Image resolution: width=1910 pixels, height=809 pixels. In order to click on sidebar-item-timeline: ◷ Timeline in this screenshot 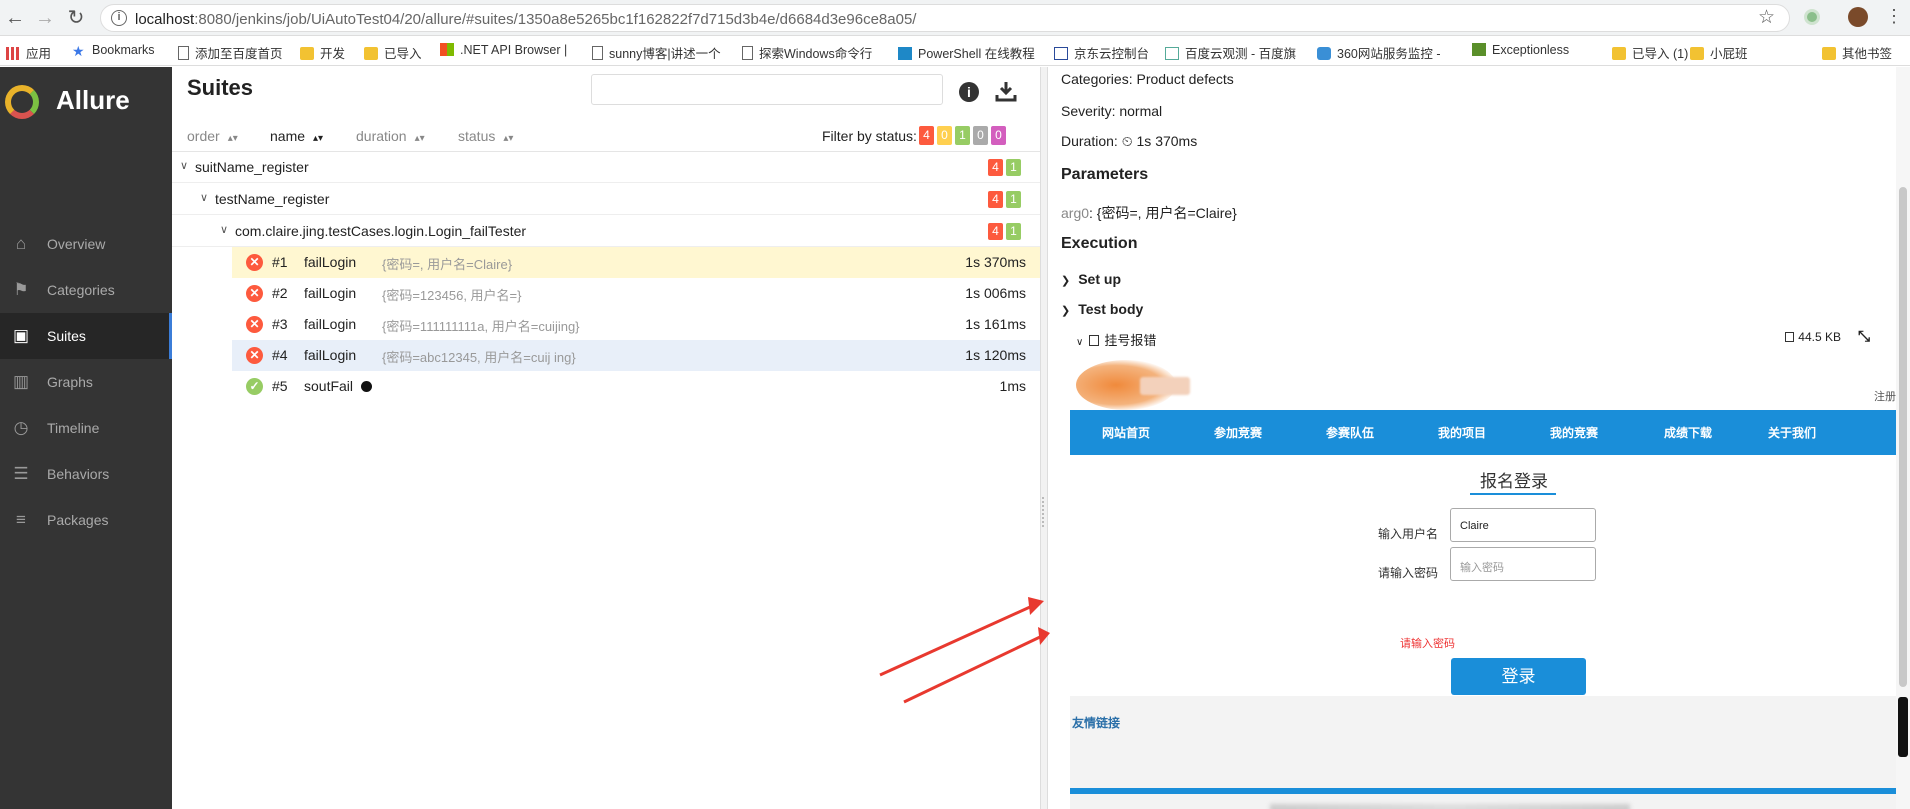, I will do `click(86, 428)`.